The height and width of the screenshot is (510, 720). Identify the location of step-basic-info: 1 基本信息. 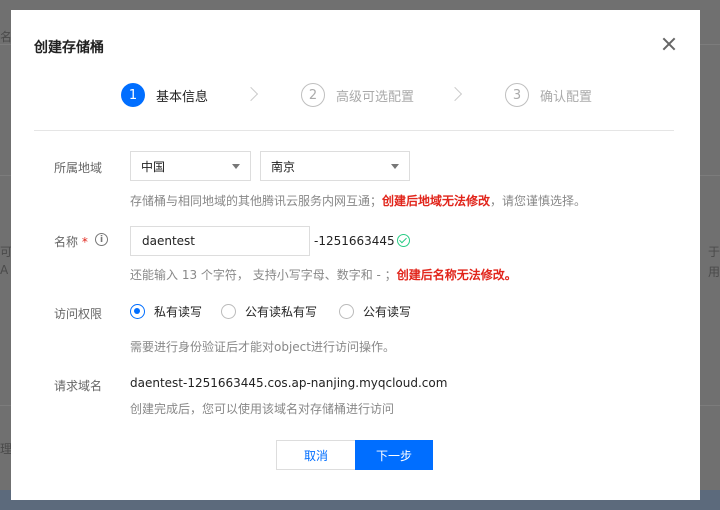
(164, 95).